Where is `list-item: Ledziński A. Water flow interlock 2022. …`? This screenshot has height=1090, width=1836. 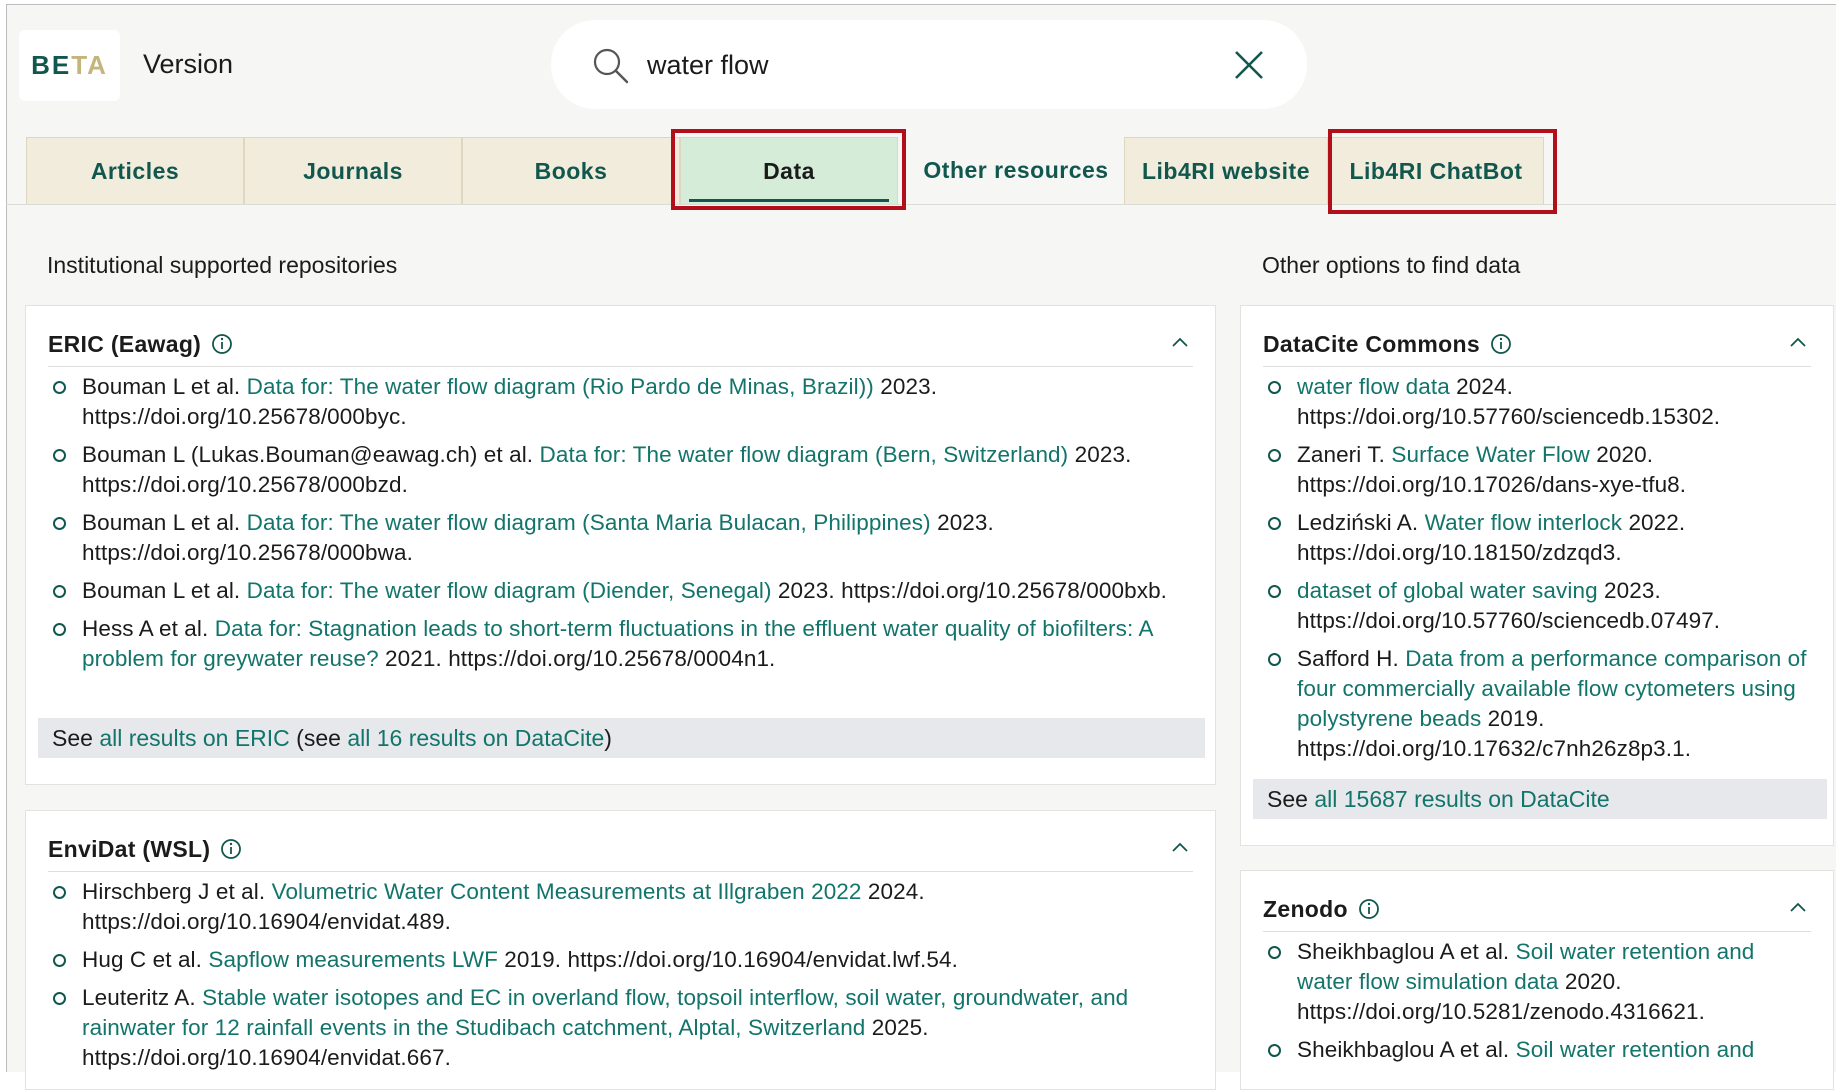
list-item: Ledziński A. Water flow interlock 2022. … is located at coordinates (1537, 538).